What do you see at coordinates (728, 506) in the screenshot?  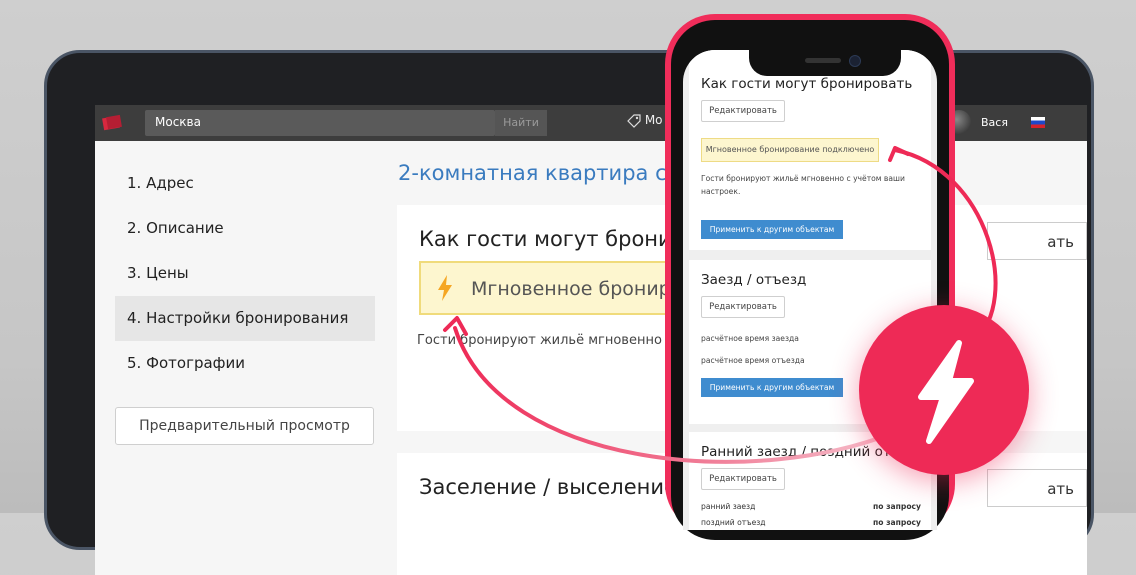 I see `phone-early-checkin-label: ранний заезд` at bounding box center [728, 506].